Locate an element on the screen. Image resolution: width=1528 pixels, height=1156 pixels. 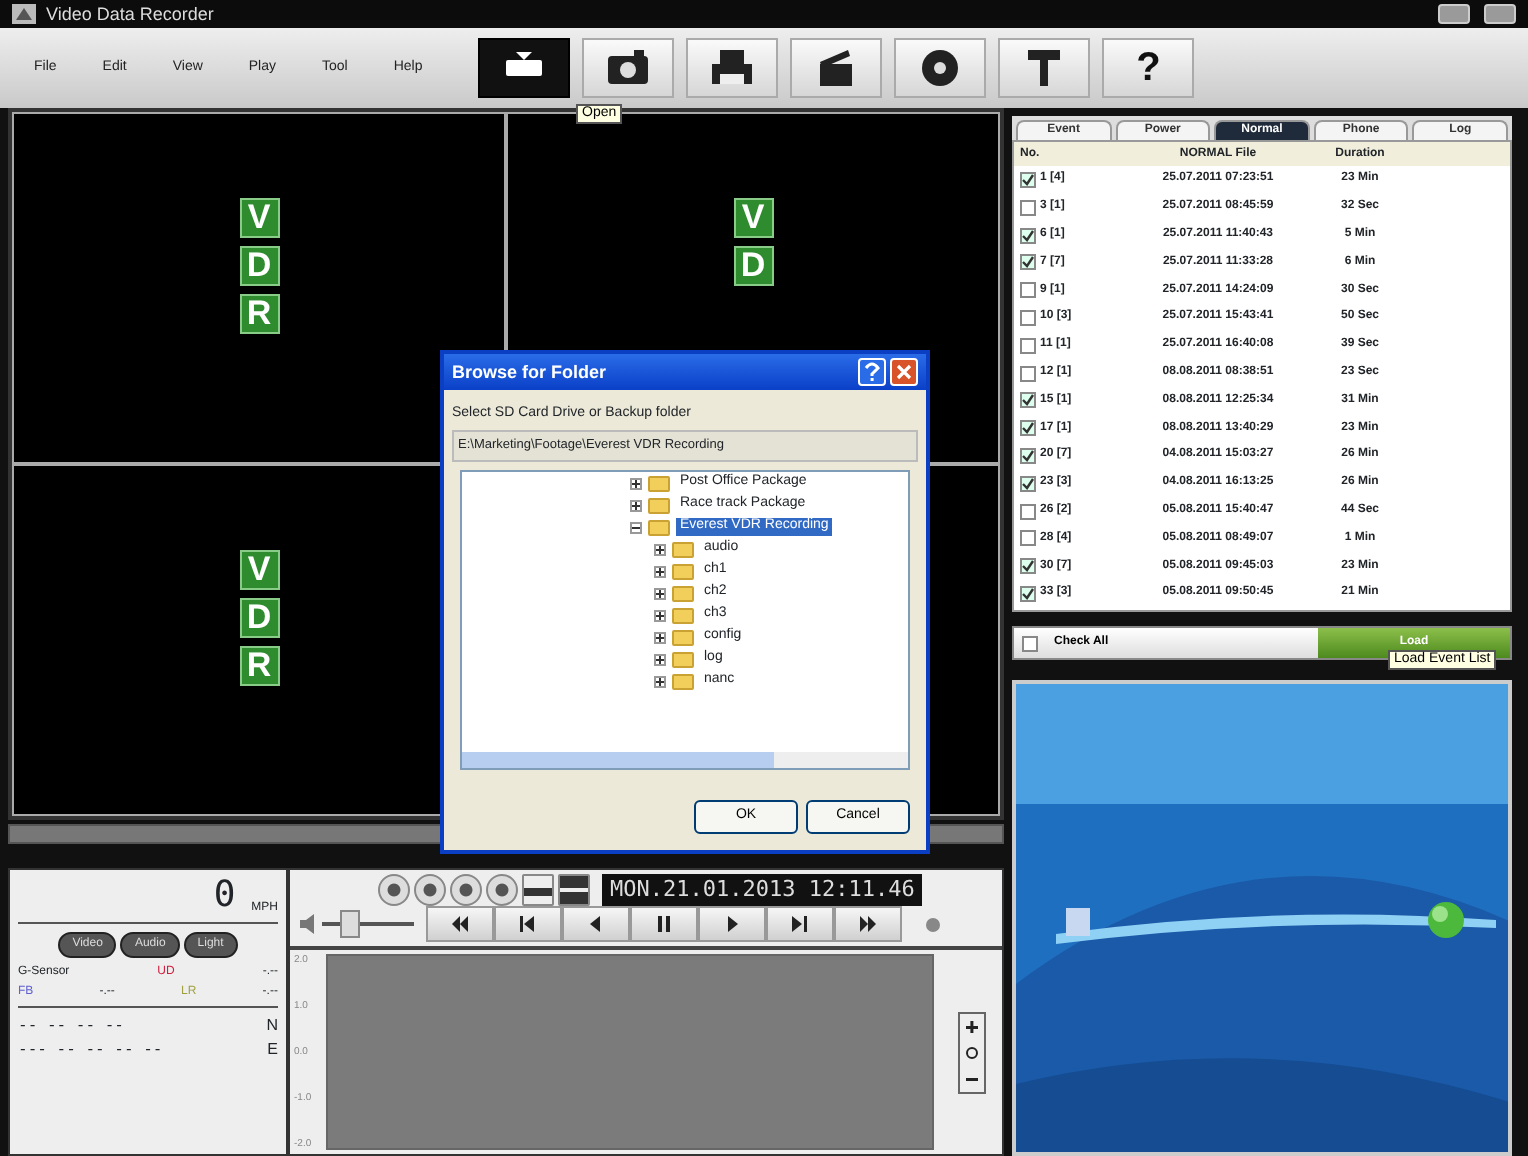
question-icon is located at coordinates (872, 372).